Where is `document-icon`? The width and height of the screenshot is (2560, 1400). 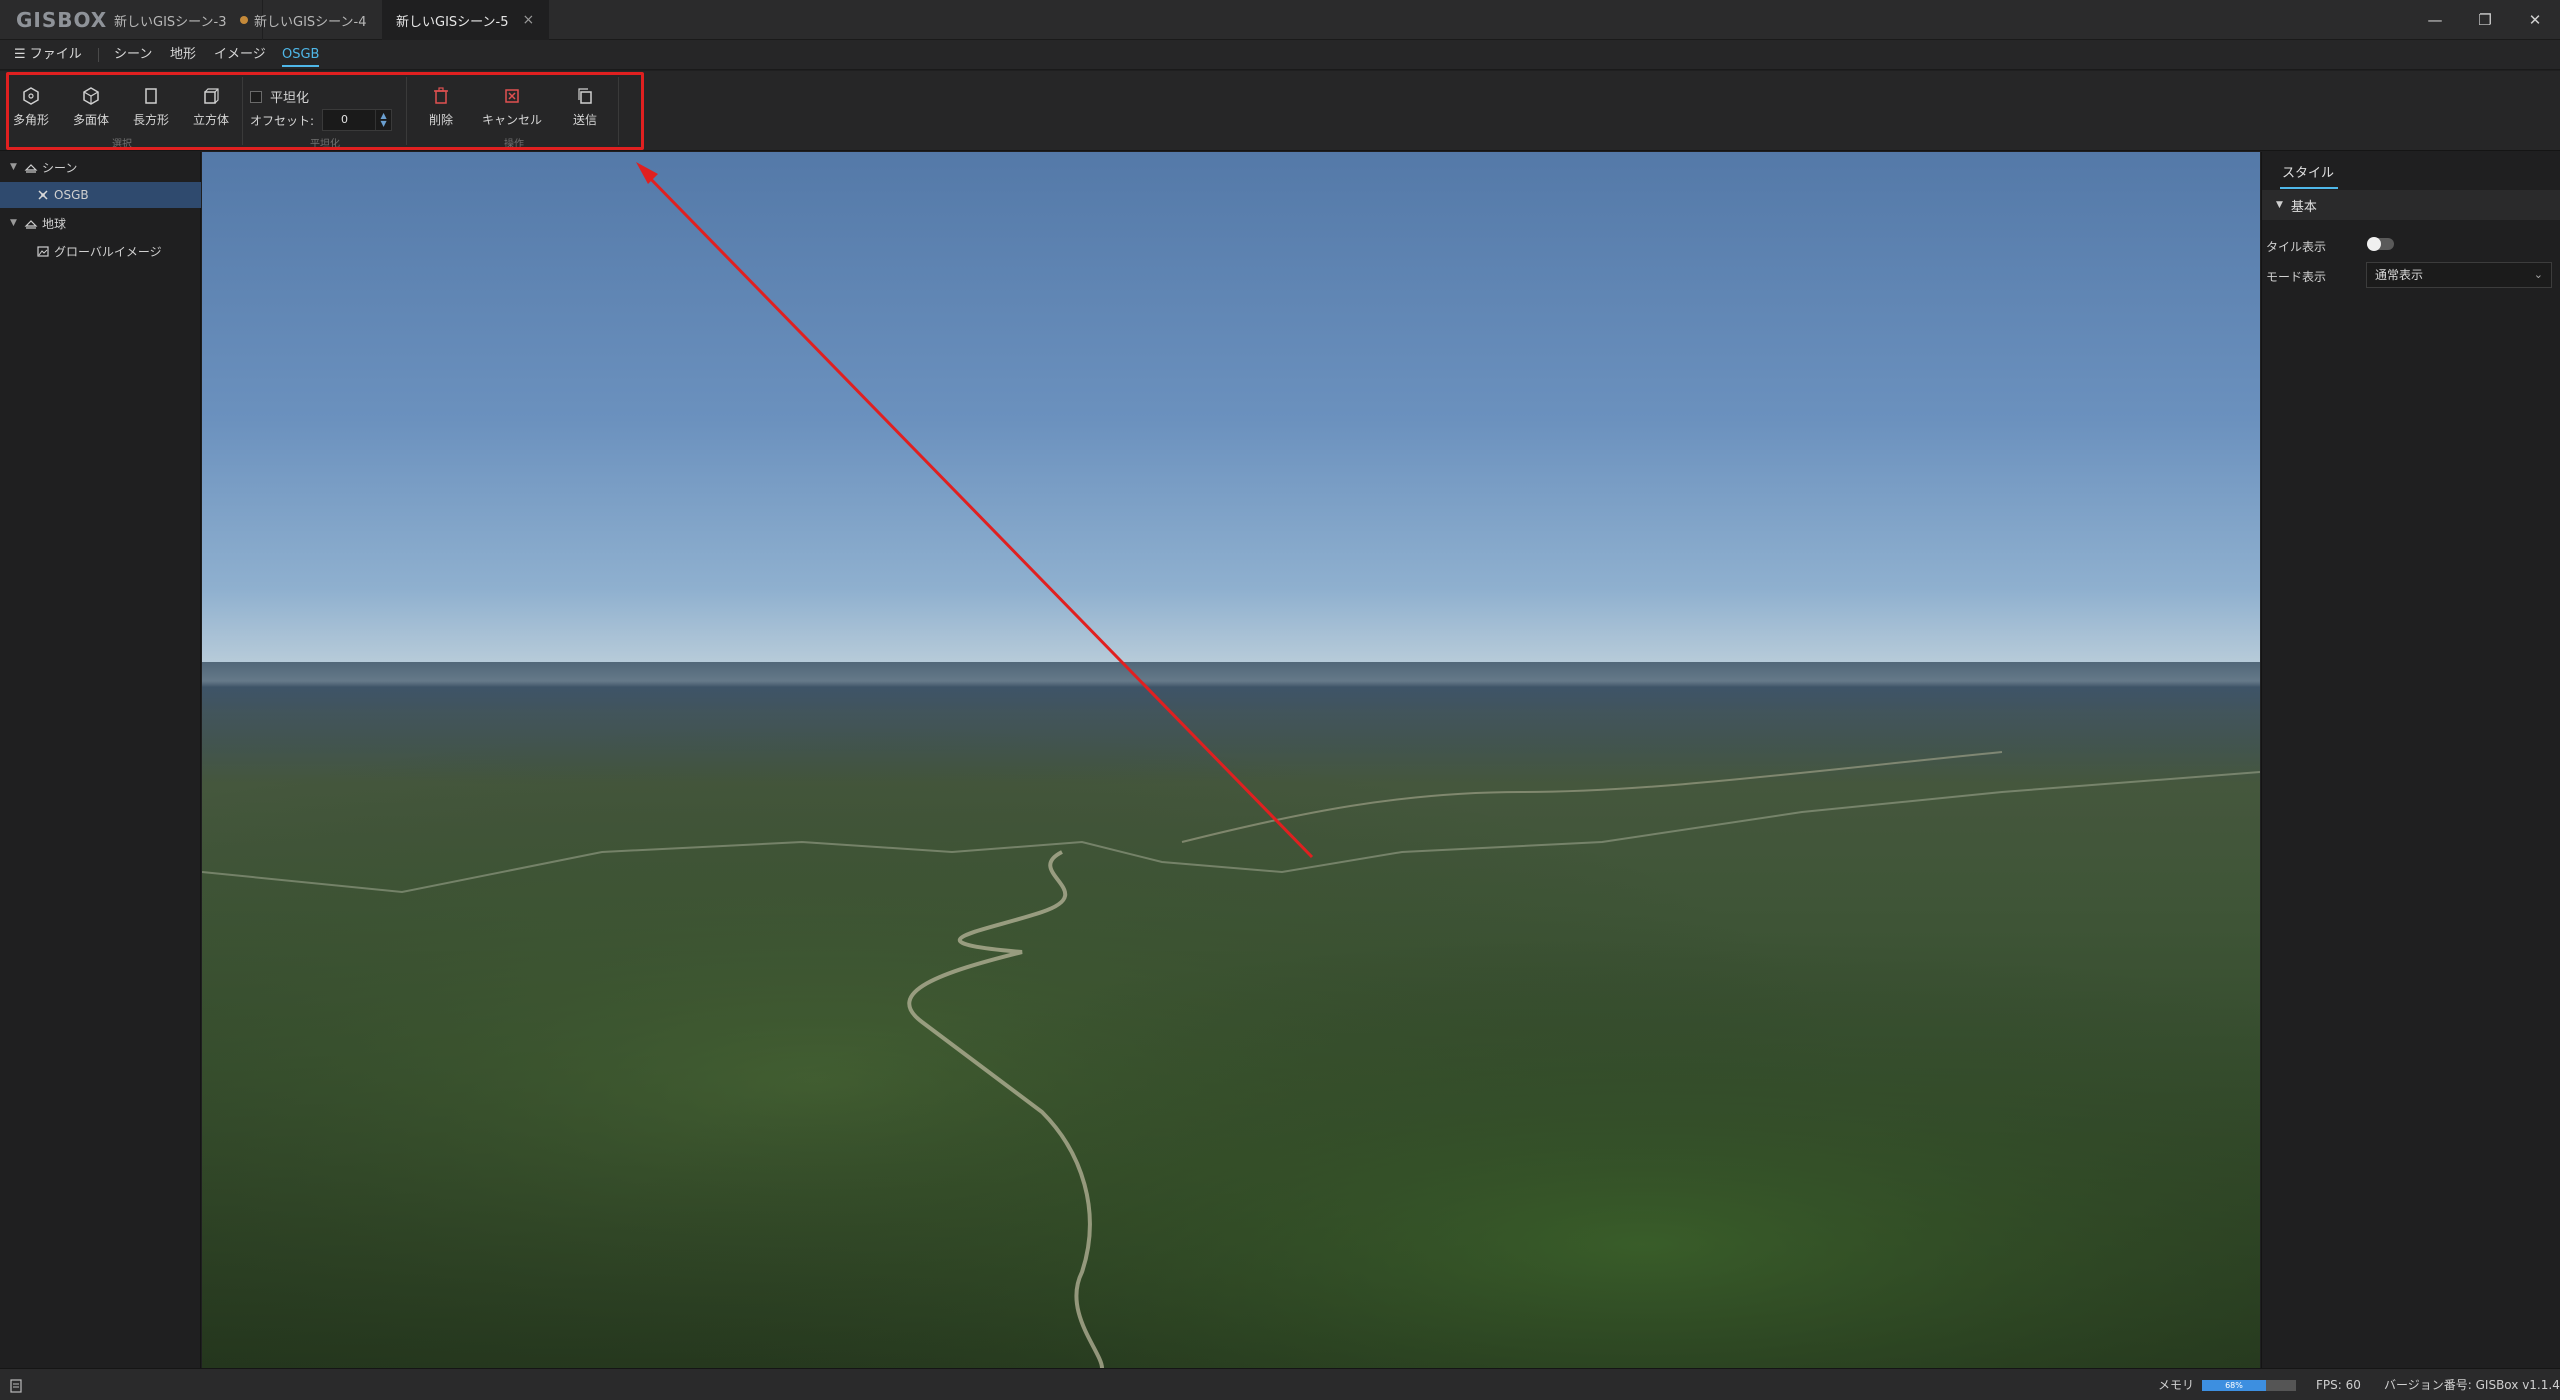 document-icon is located at coordinates (16, 1384).